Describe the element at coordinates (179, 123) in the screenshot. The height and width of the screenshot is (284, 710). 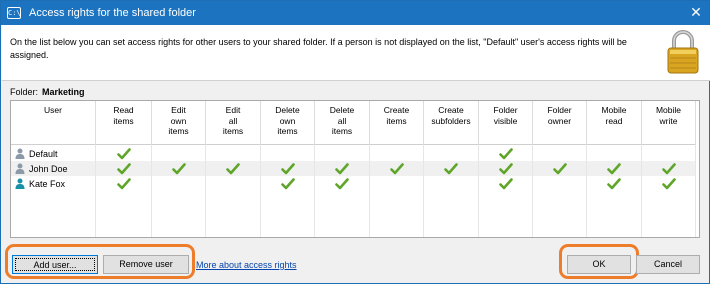
I see `column-header: Edit own items` at that location.